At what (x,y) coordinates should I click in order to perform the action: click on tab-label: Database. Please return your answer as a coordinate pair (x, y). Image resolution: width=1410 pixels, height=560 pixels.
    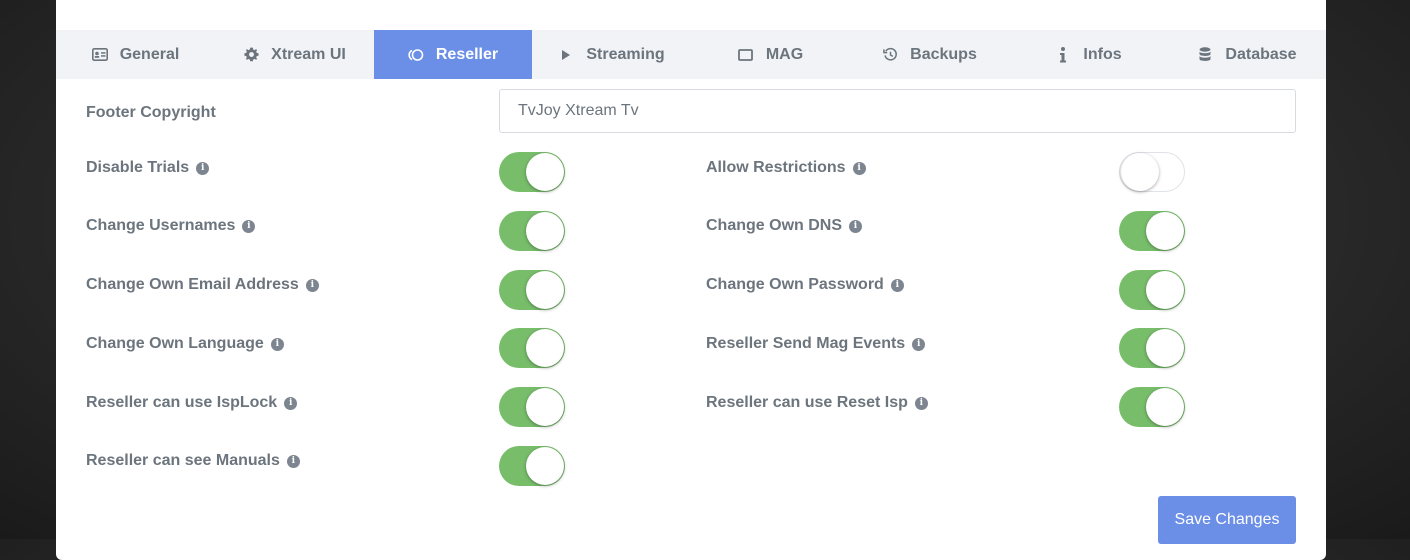
    Looking at the image, I should click on (1261, 54).